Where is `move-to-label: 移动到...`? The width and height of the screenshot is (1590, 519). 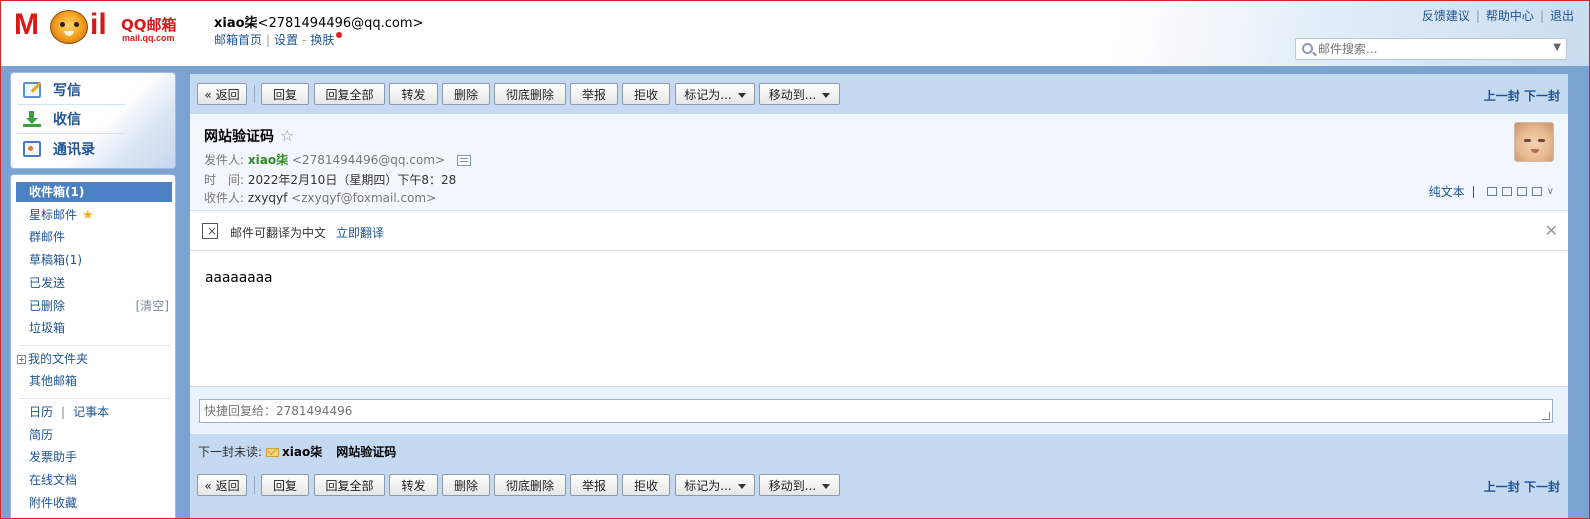 move-to-label: 移动到... is located at coordinates (792, 94).